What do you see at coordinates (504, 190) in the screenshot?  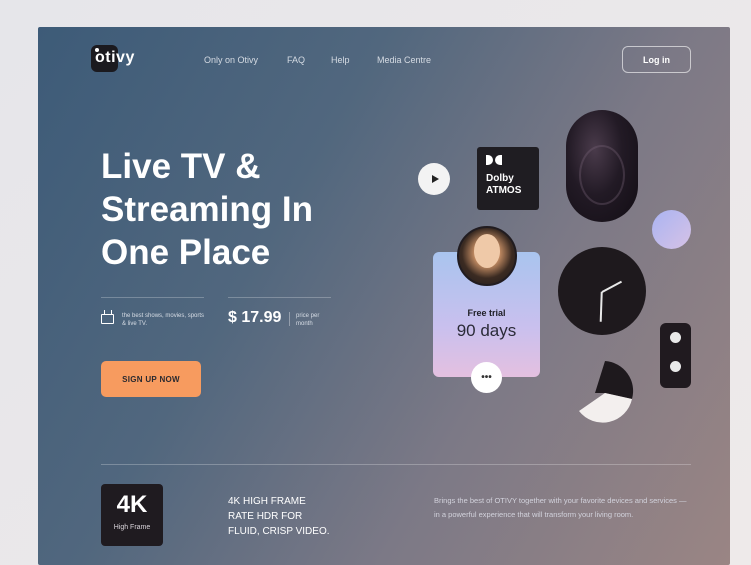 I see `dolby-line2: ATMOS` at bounding box center [504, 190].